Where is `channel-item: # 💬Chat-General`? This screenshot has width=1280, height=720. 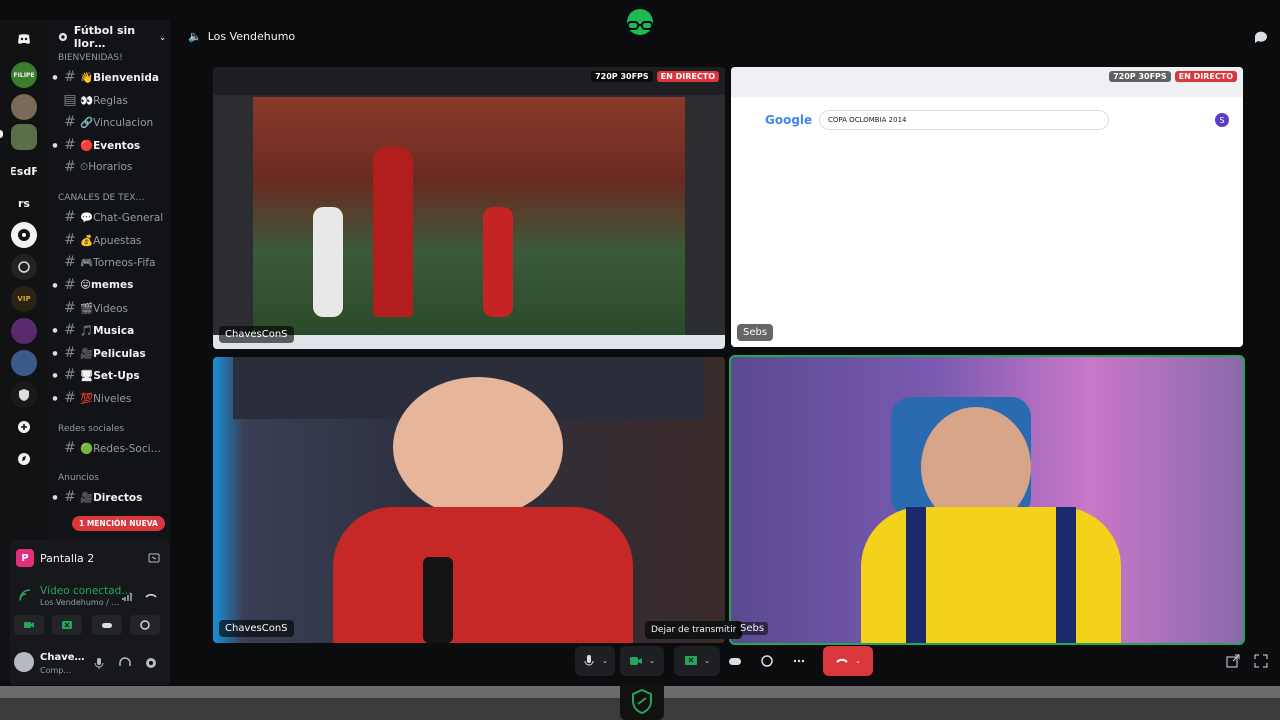 channel-item: # 💬Chat-General is located at coordinates (109, 217).